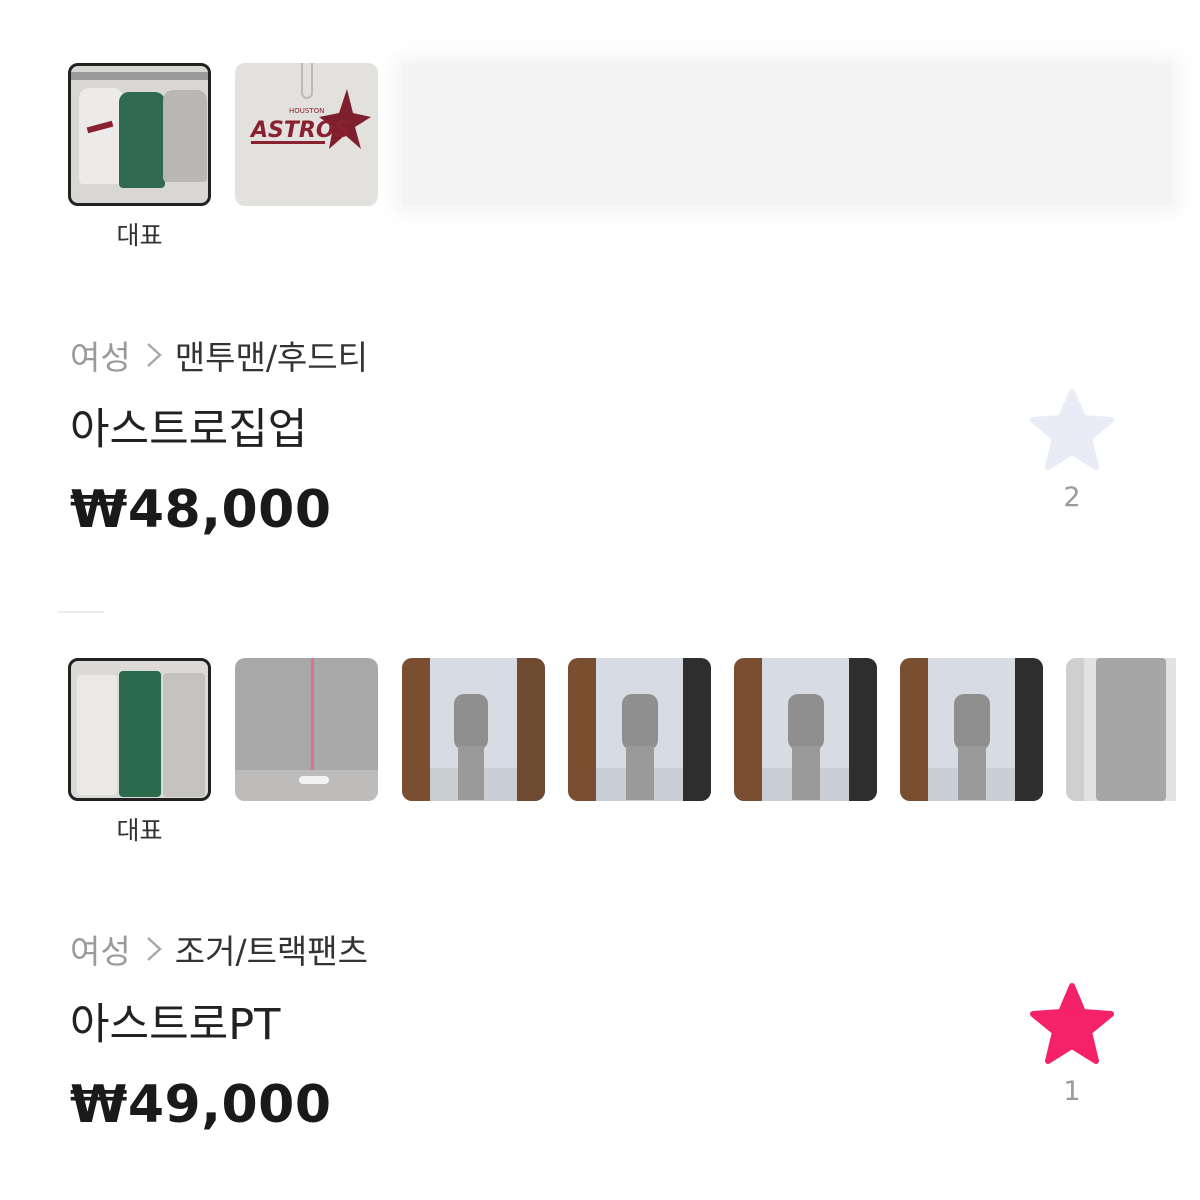 Image resolution: width=1200 pixels, height=1200 pixels. I want to click on listing-1-thumbnail-row: ASTROS HOUSTON, so click(600, 135).